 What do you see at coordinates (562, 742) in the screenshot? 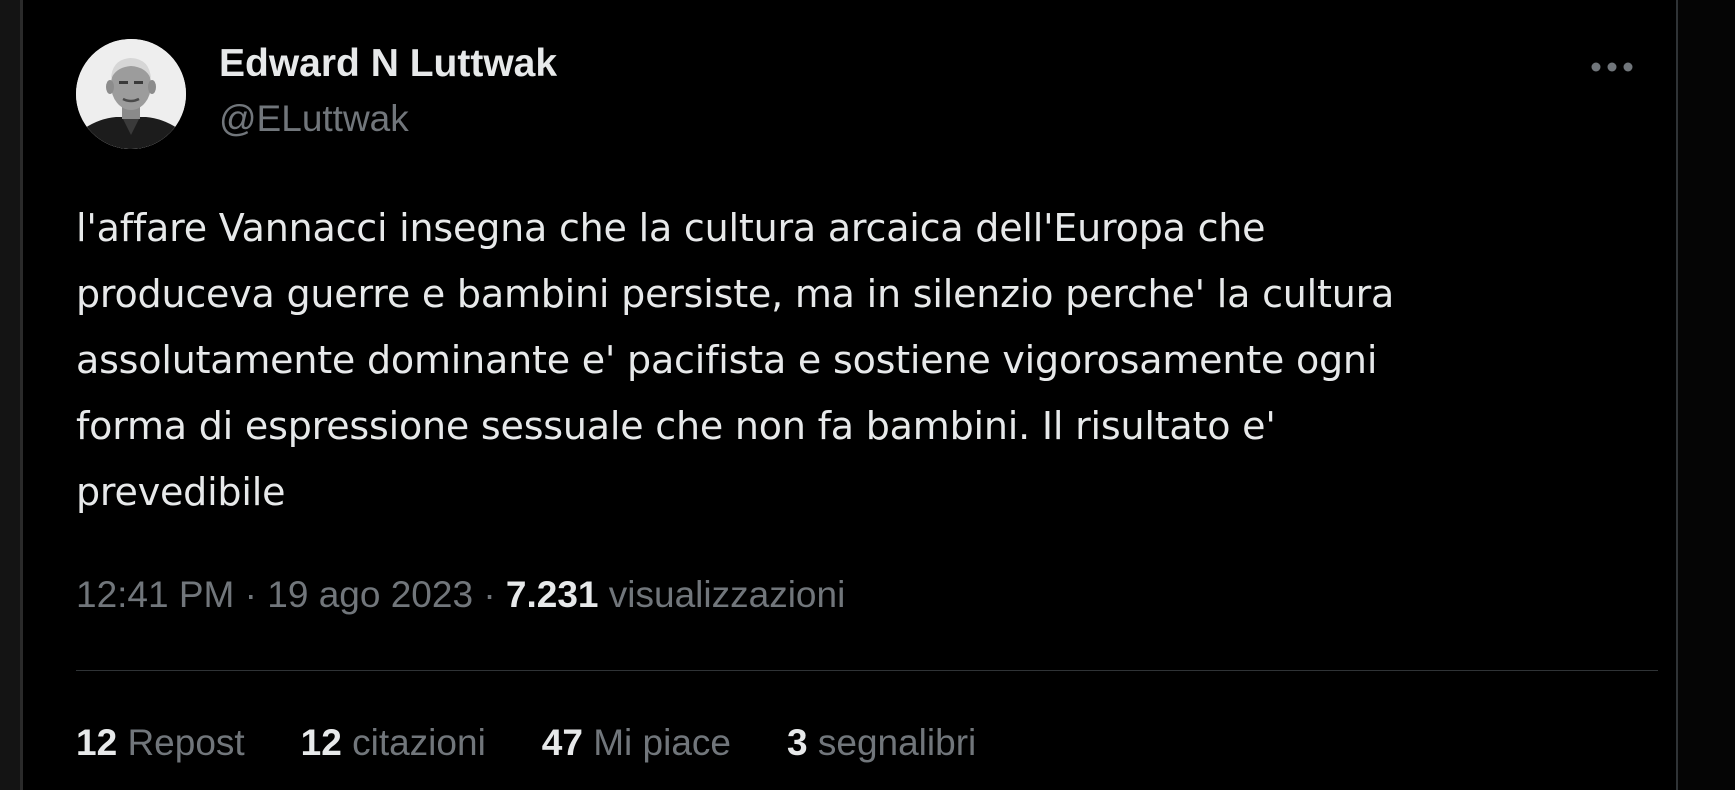
I see `likes-count: 47` at bounding box center [562, 742].